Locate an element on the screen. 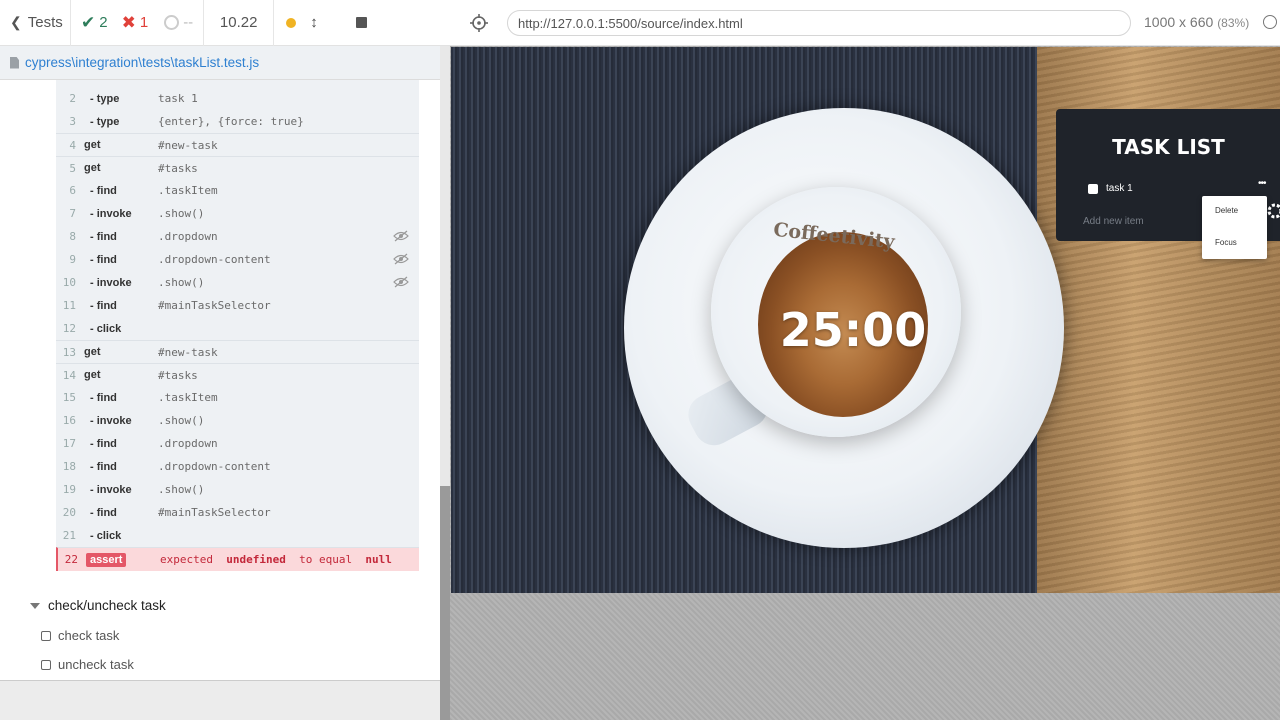 This screenshot has width=1280, height=720. command-row: 8 - find .dropdown is located at coordinates (237, 236).